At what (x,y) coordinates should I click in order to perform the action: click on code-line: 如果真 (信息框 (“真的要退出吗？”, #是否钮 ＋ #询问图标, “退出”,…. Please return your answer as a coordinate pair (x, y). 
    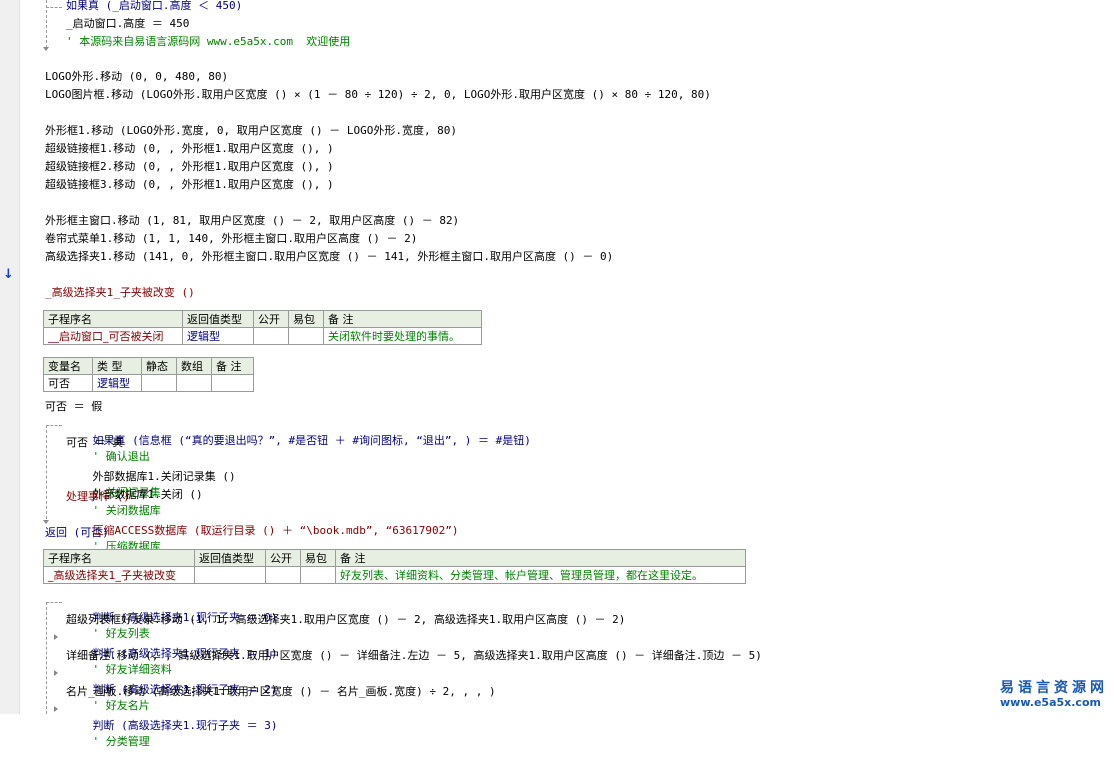
    Looking at the image, I should click on (298, 440).